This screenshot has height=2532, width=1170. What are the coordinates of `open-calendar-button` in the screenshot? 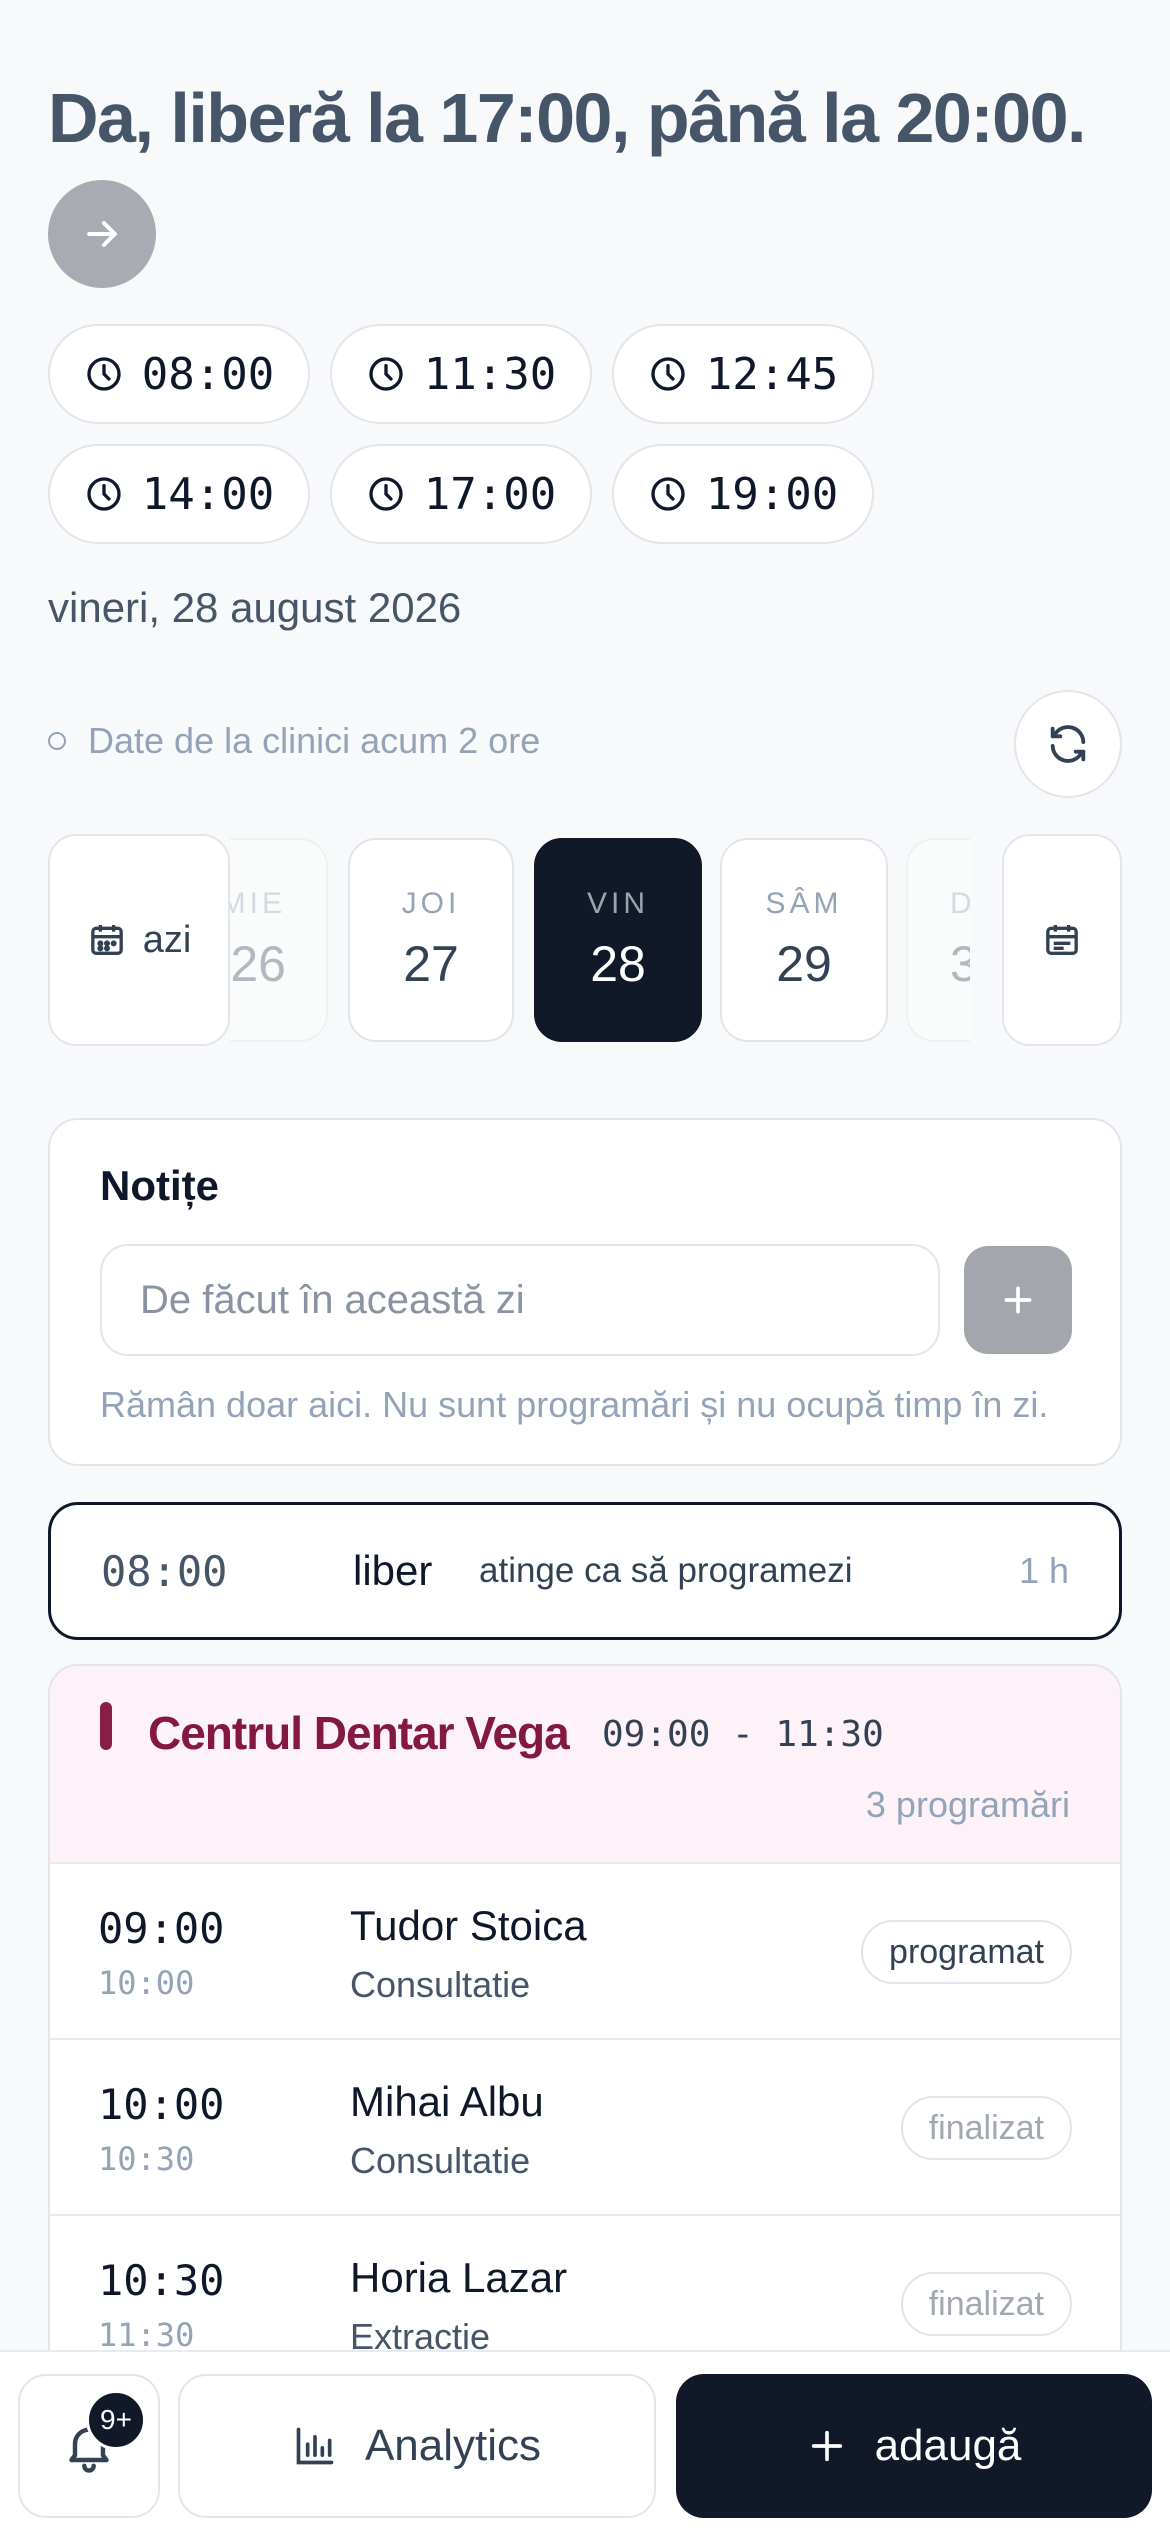 It's located at (1062, 940).